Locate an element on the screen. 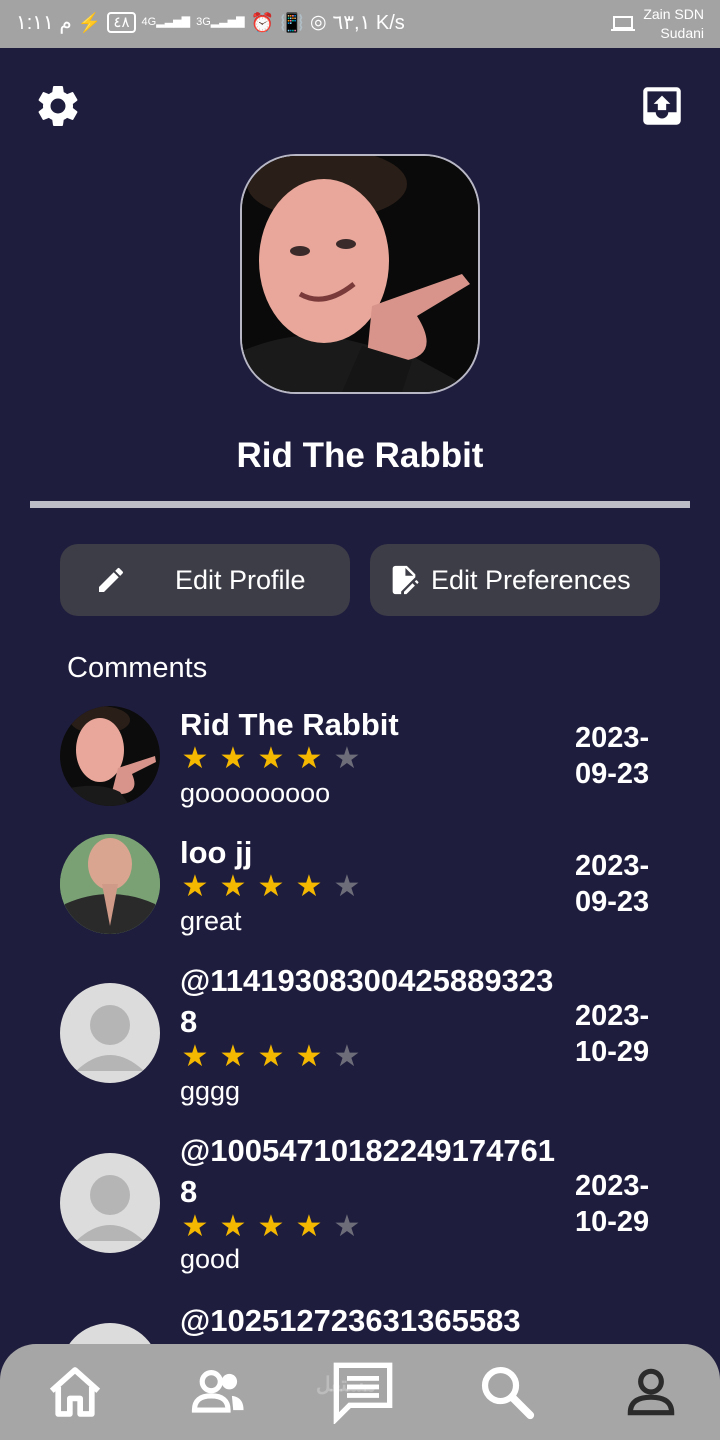 The height and width of the screenshot is (1440, 720). comment-text: good is located at coordinates (210, 1259).